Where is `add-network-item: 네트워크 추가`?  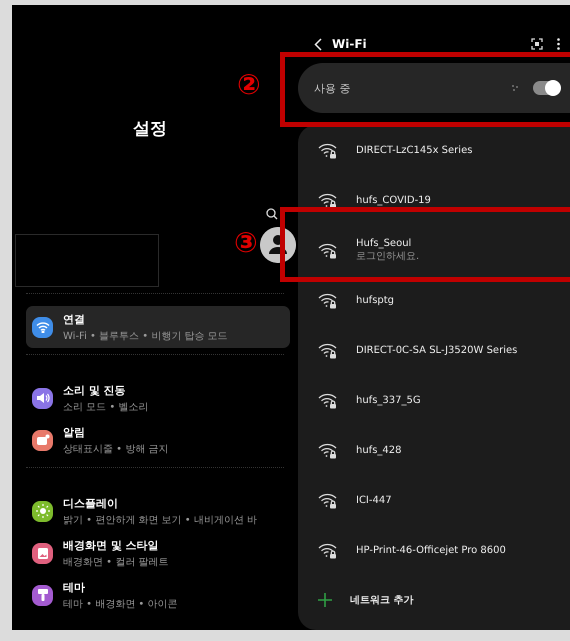
add-network-item: 네트워크 추가 is located at coordinates (434, 600).